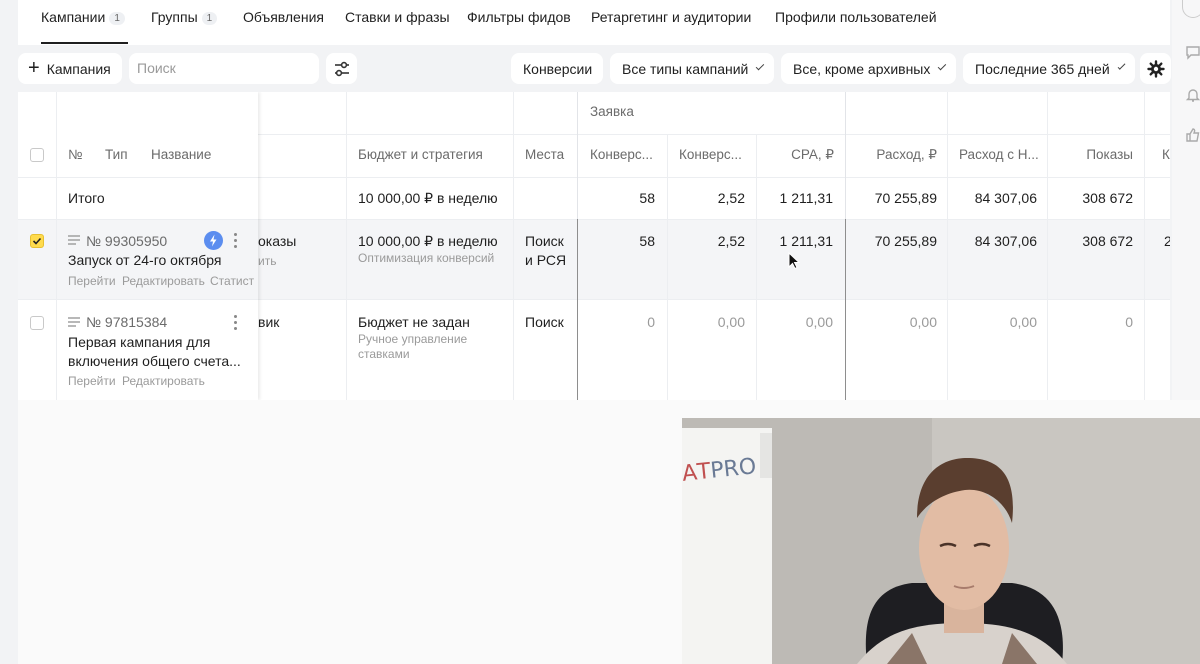  What do you see at coordinates (127, 241) in the screenshot?
I see `campaign-number: № 99305950` at bounding box center [127, 241].